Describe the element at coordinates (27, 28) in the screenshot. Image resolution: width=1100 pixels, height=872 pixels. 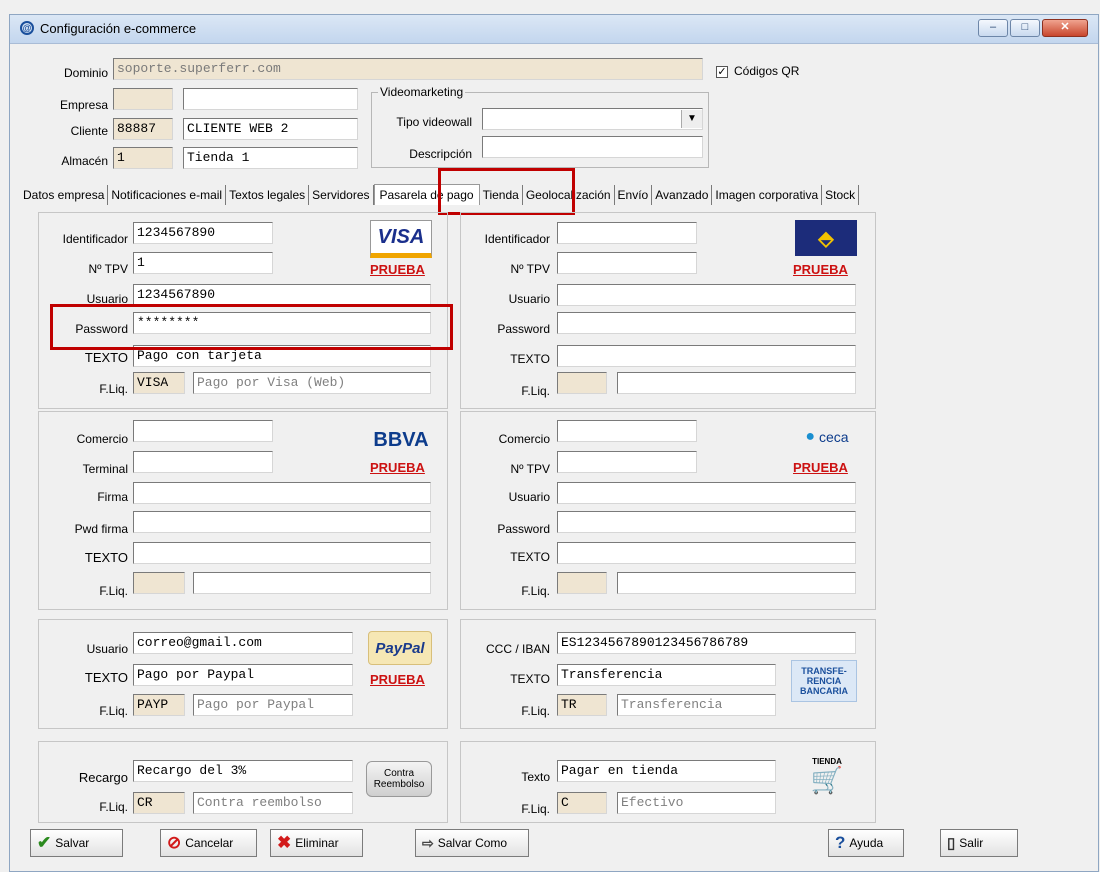
I see `app-icon: @` at that location.